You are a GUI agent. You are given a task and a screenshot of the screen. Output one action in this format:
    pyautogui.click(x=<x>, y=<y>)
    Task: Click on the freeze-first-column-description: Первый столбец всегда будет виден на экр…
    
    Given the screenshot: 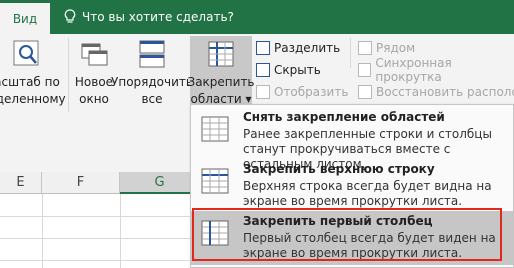 What is the action you would take?
    pyautogui.click(x=369, y=245)
    